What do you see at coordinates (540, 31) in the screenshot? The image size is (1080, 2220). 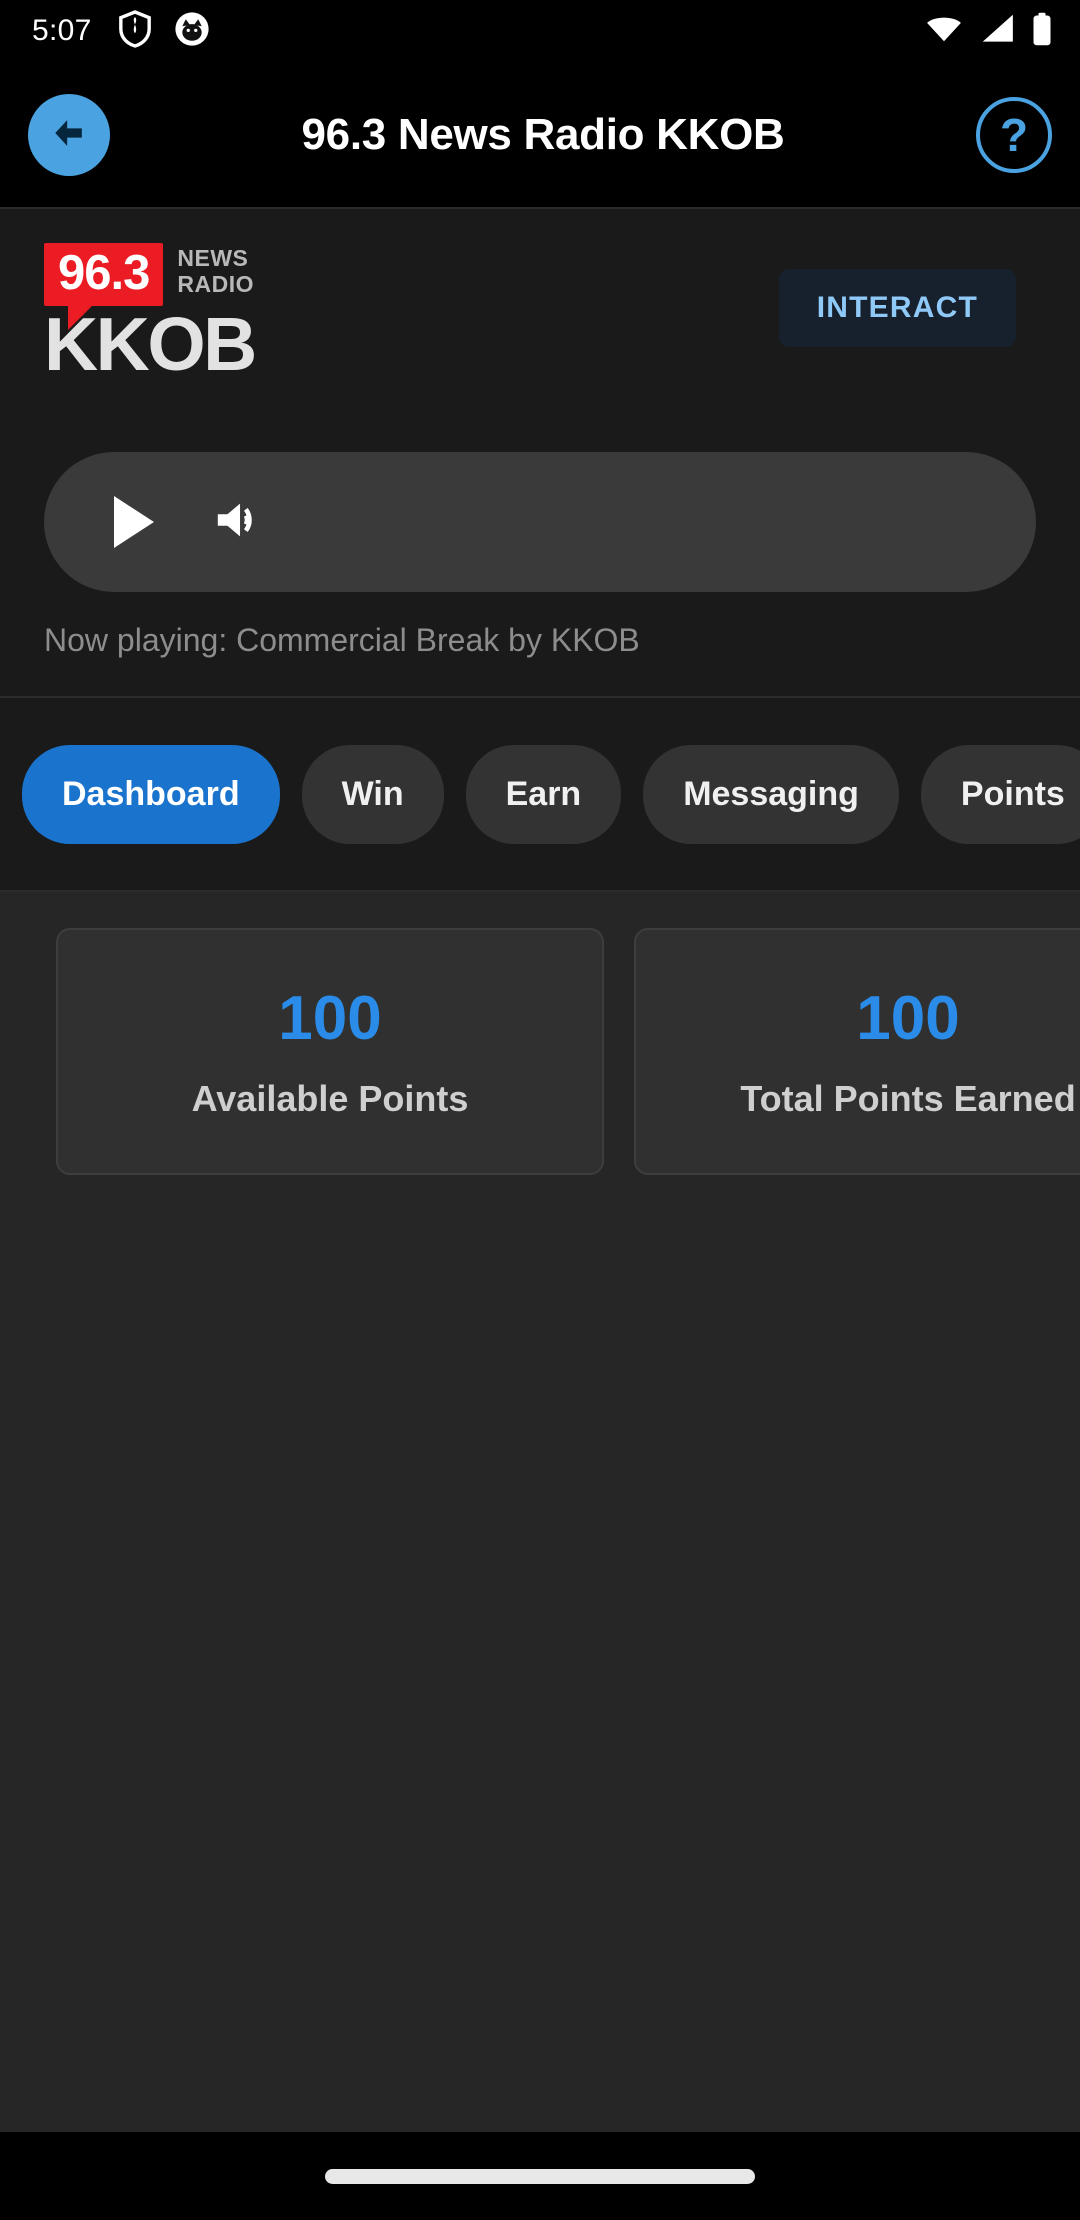 I see `status-bar: 5:07` at bounding box center [540, 31].